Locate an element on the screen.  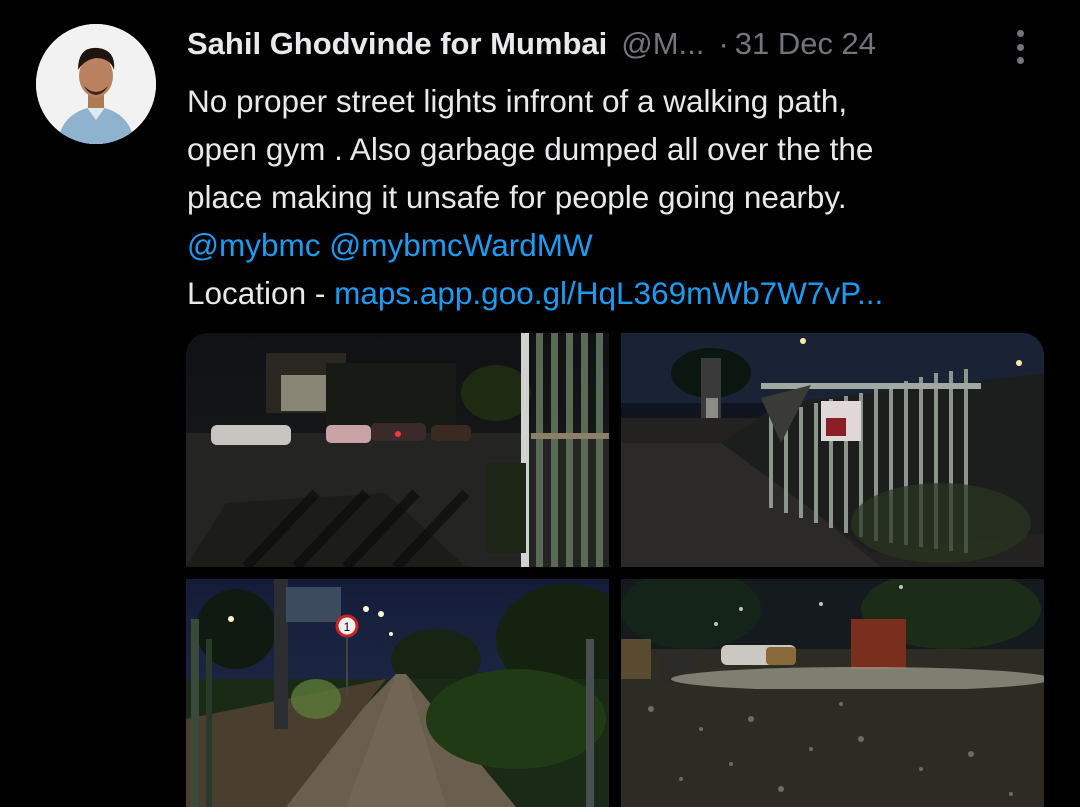
avatar-image is located at coordinates (96, 84).